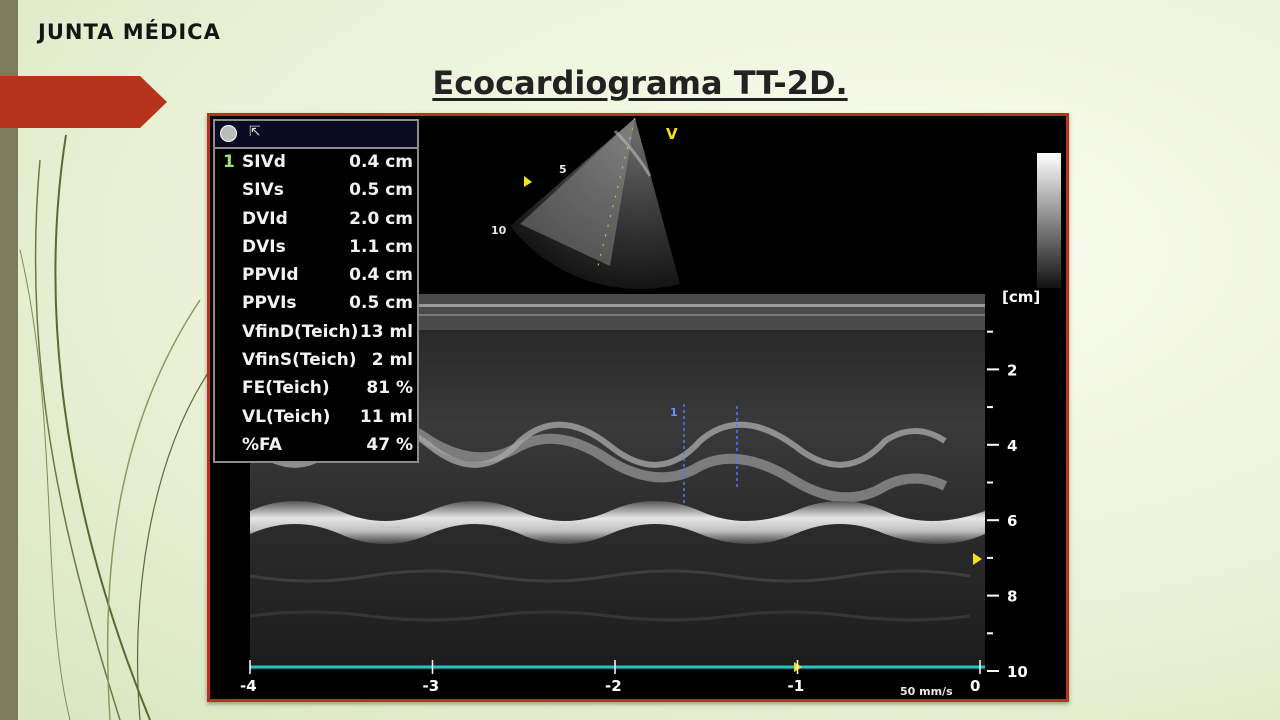 The width and height of the screenshot is (1280, 720). Describe the element at coordinates (386, 416) in the screenshot. I see `measurement-value: 11 ml` at that location.